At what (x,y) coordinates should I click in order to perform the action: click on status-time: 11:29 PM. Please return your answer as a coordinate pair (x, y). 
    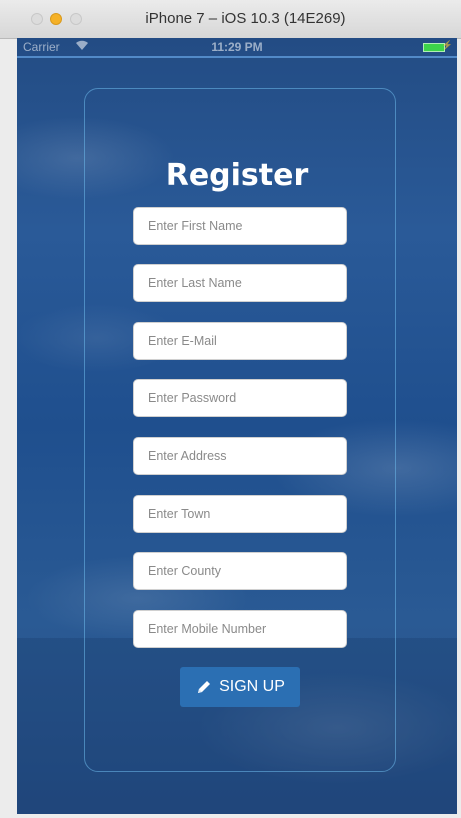
    Looking at the image, I should click on (237, 47).